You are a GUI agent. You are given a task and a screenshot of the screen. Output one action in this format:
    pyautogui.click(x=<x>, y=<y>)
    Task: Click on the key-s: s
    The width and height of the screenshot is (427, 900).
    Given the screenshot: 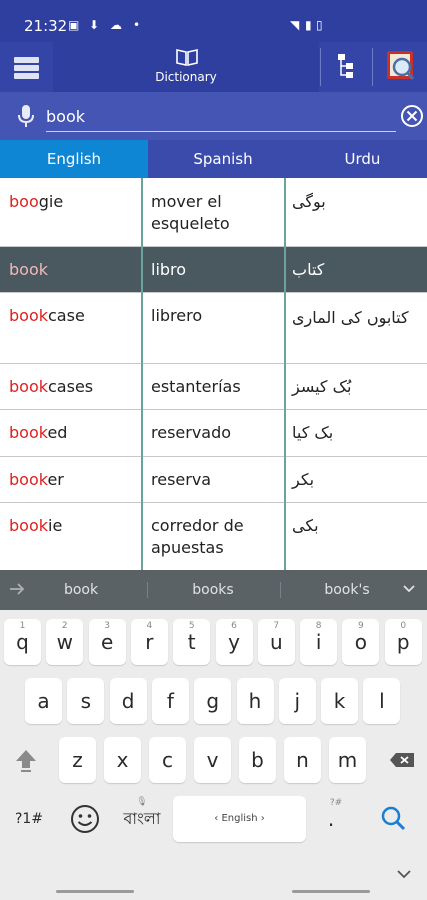 What is the action you would take?
    pyautogui.click(x=86, y=701)
    